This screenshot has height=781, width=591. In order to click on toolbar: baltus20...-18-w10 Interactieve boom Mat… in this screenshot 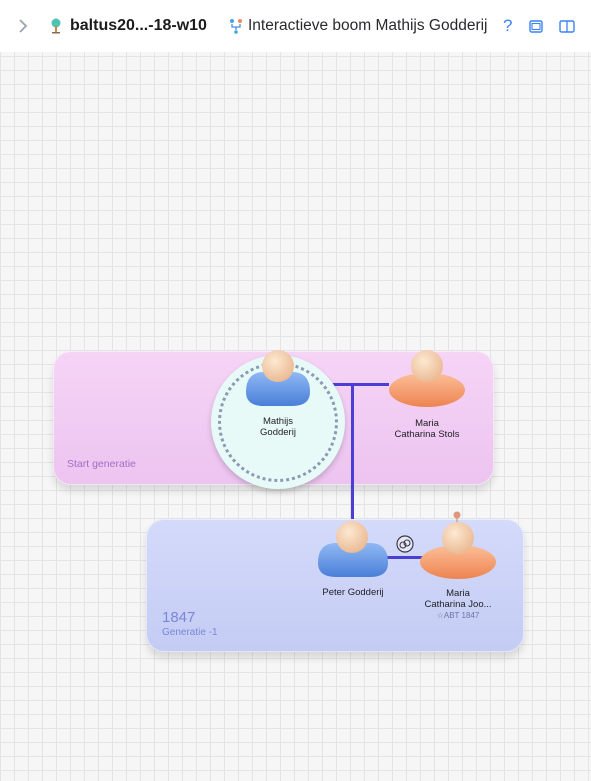, I will do `click(295, 26)`.